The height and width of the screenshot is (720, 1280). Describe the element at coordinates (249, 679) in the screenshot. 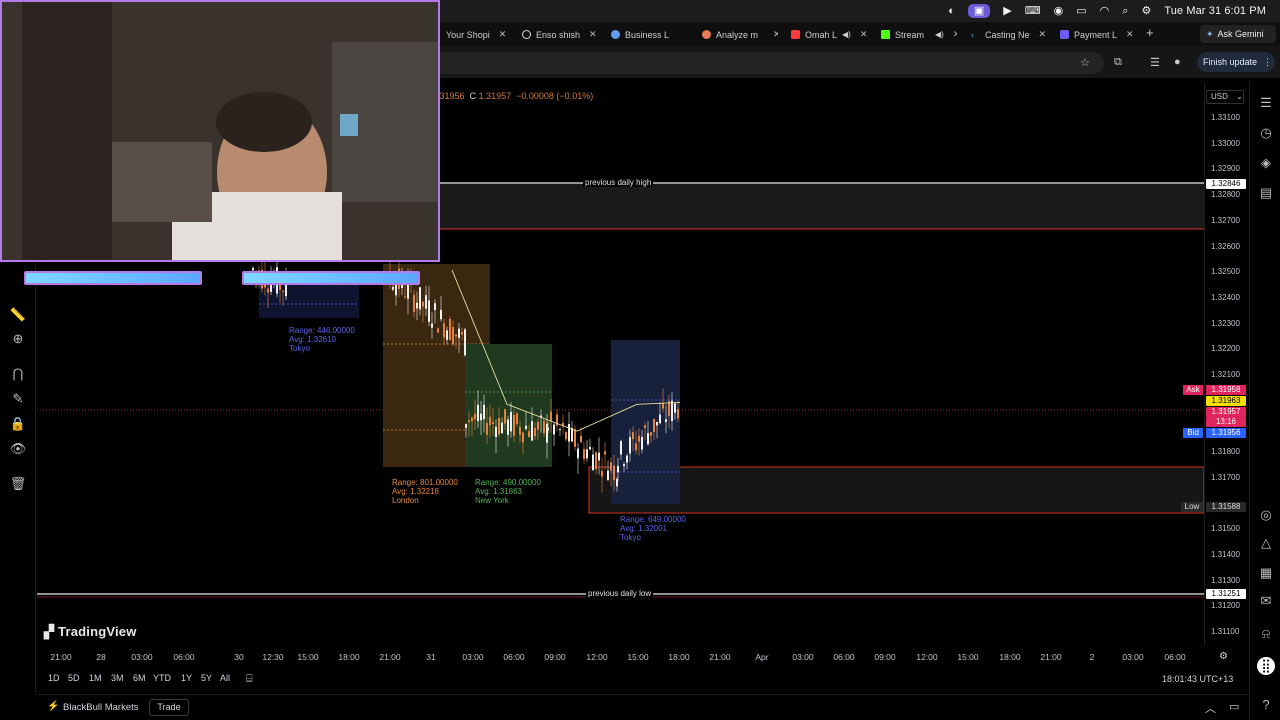

I see `date-range-calendar-icon: ⌸` at that location.